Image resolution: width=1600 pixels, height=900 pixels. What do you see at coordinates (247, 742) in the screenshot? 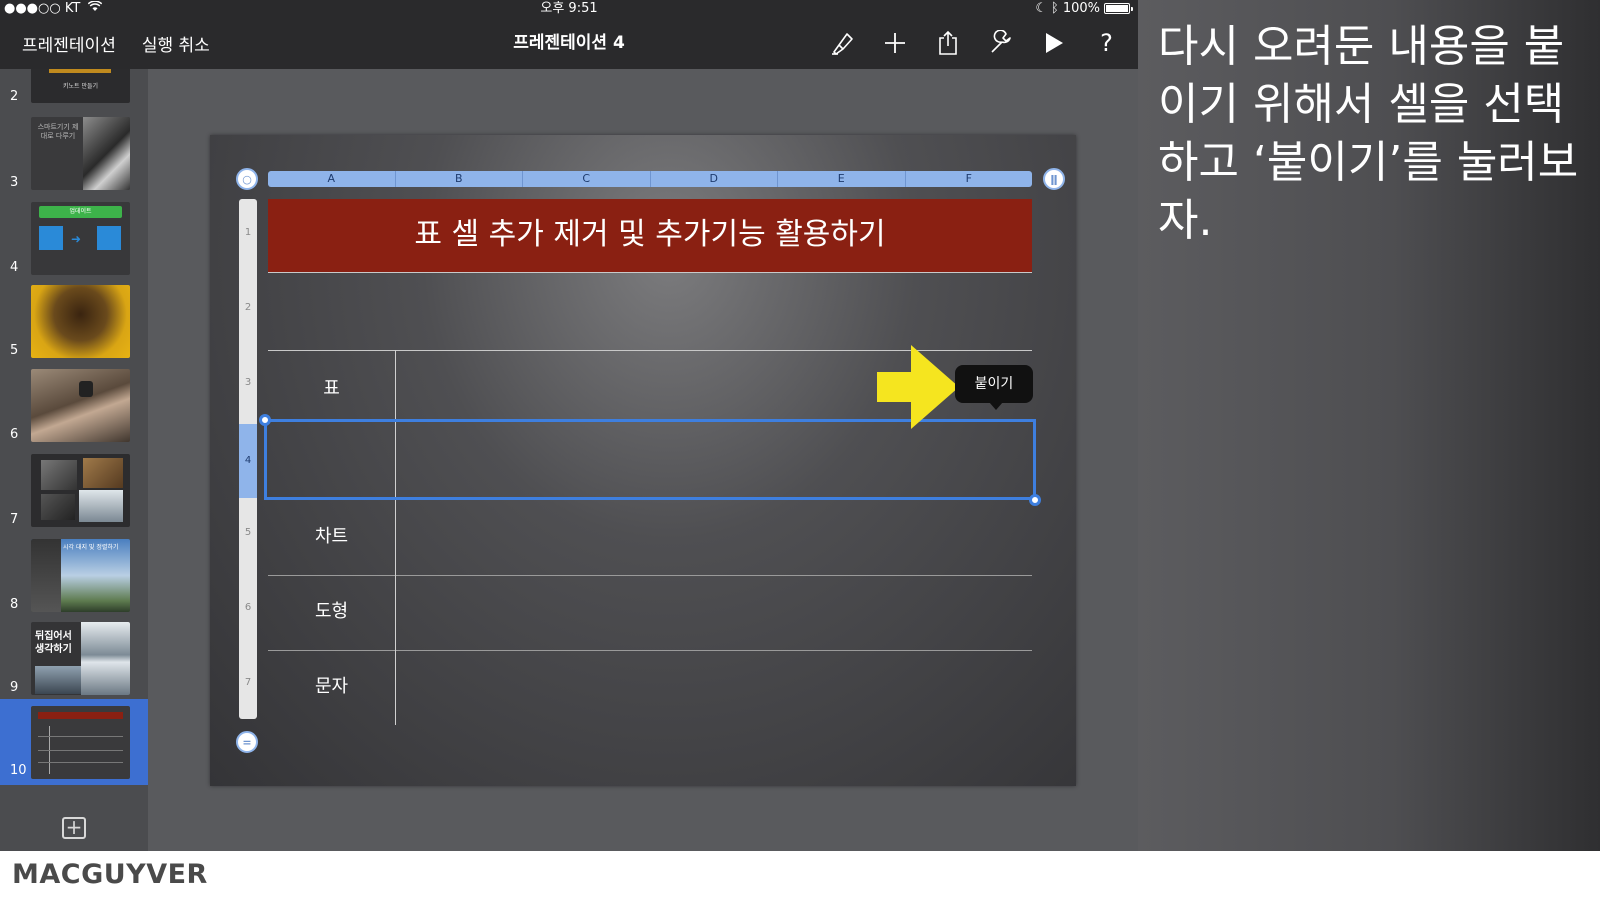
I see `add-row-handle: =` at bounding box center [247, 742].